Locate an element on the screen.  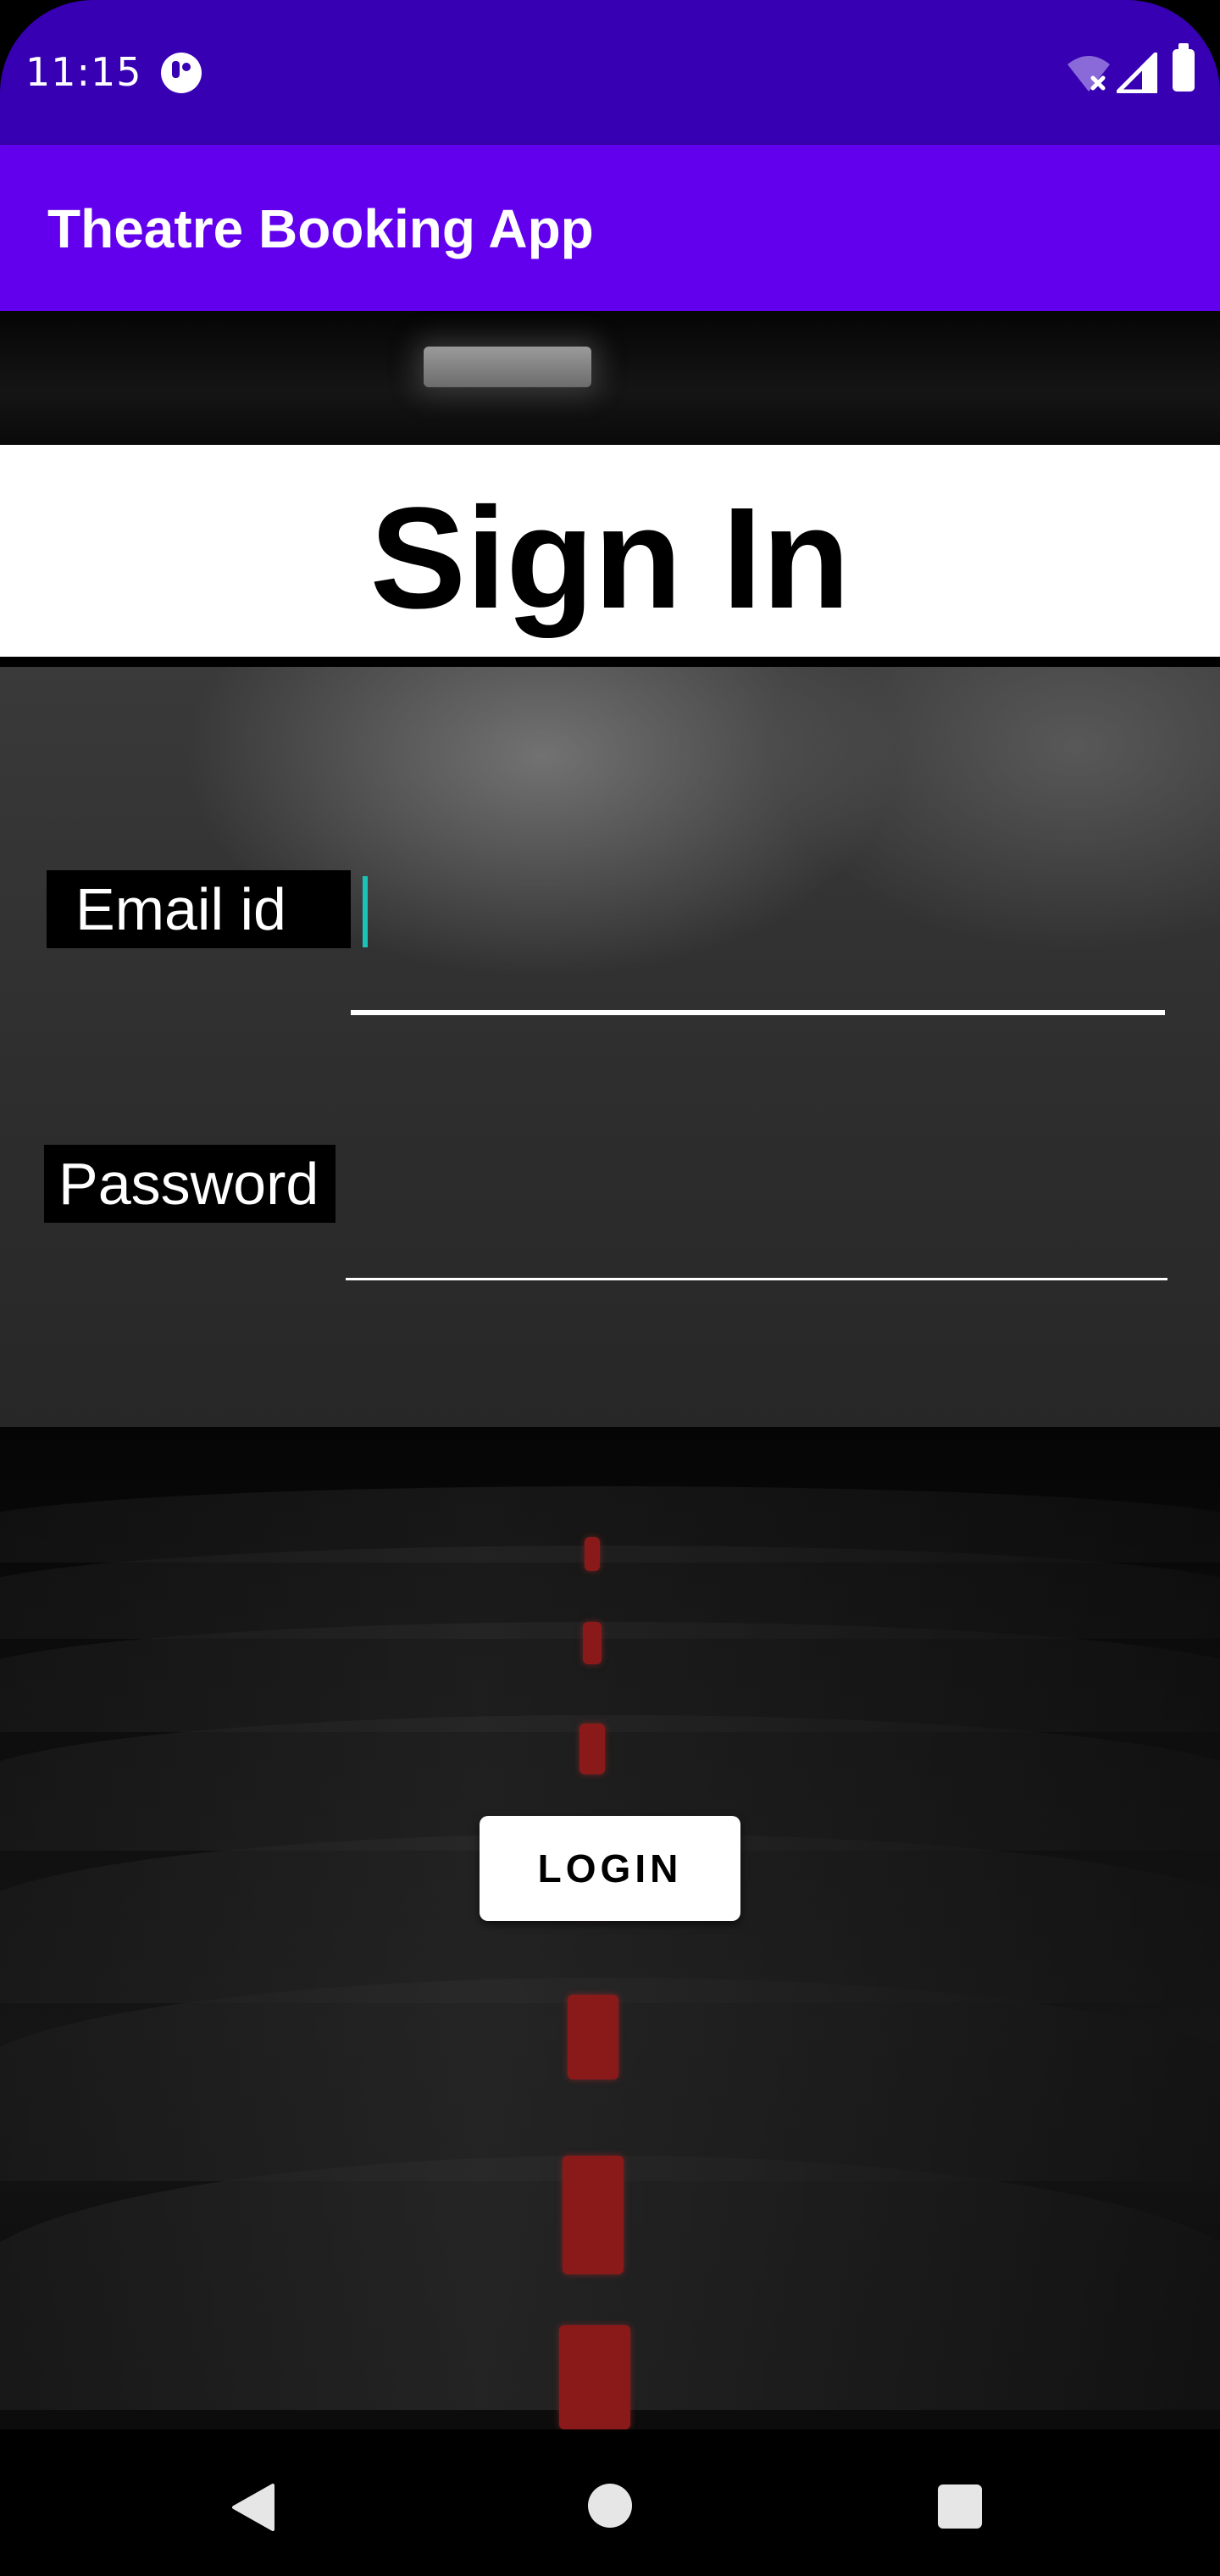
recents-icon is located at coordinates (960, 2506).